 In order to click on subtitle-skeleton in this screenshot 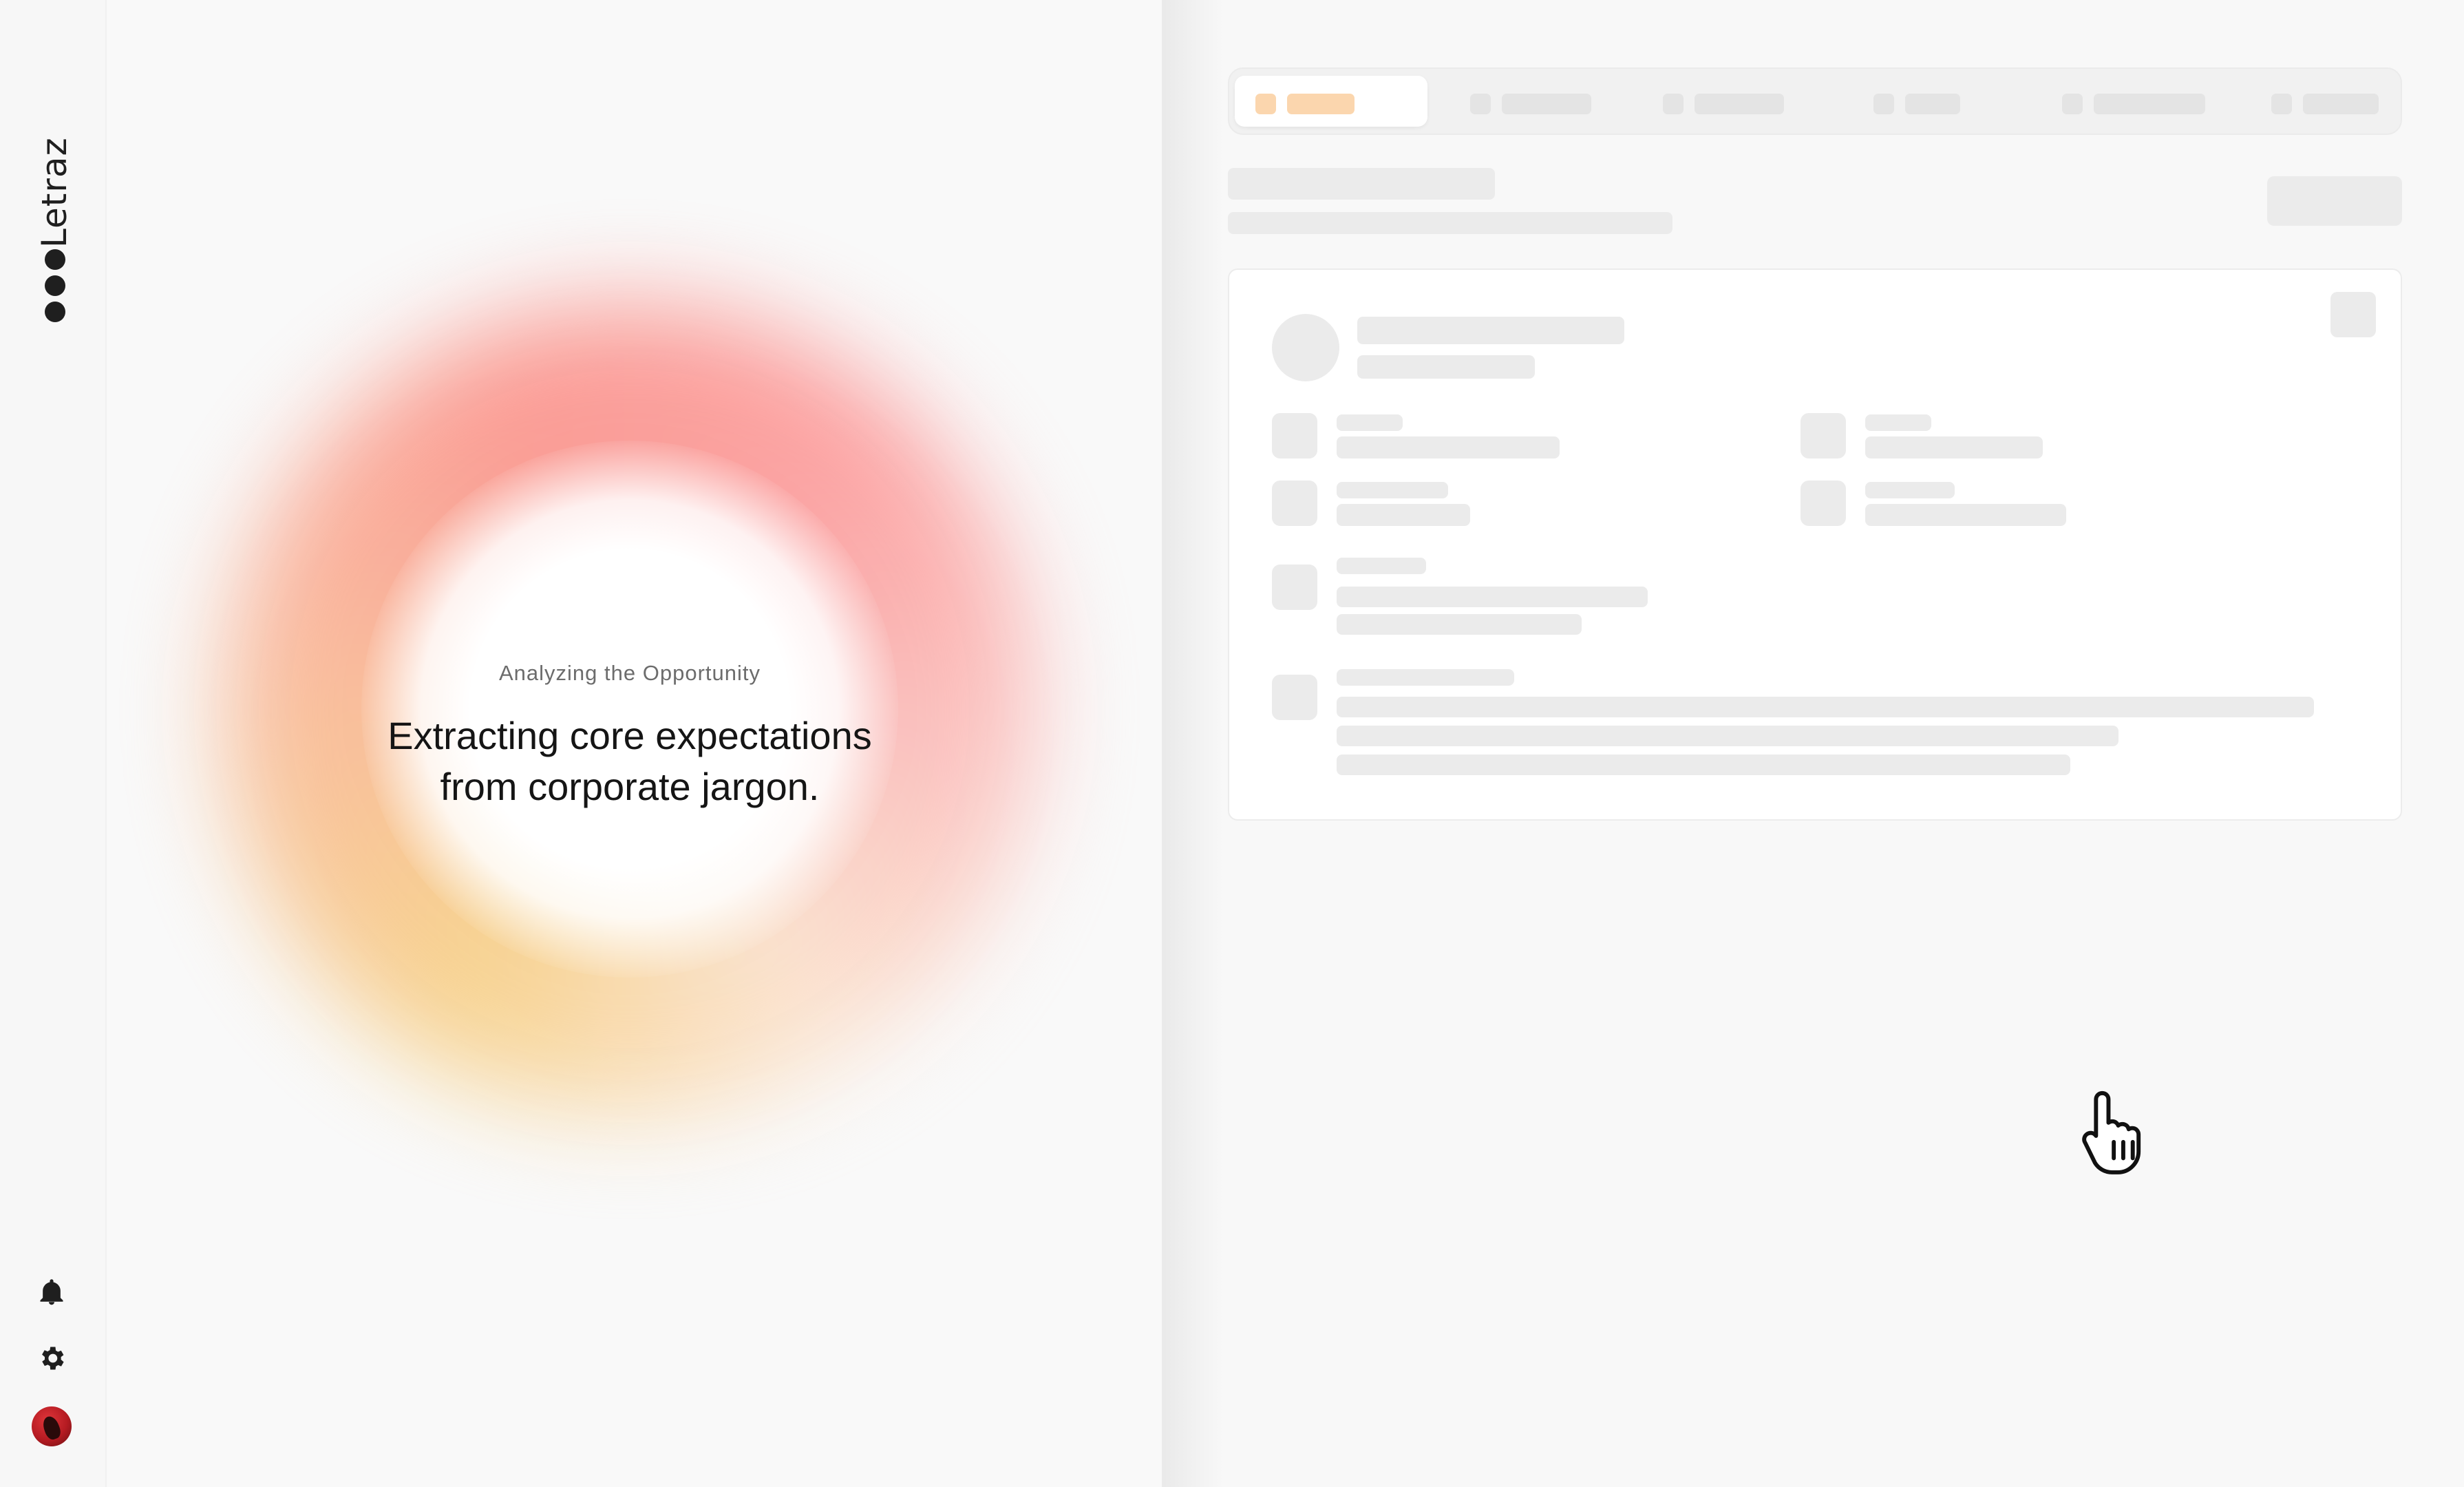, I will do `click(1450, 223)`.